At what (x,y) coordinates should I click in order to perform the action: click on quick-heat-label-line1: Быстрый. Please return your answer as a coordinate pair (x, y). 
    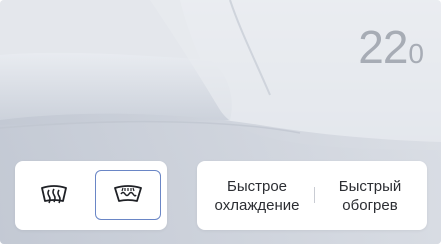
    Looking at the image, I should click on (370, 186).